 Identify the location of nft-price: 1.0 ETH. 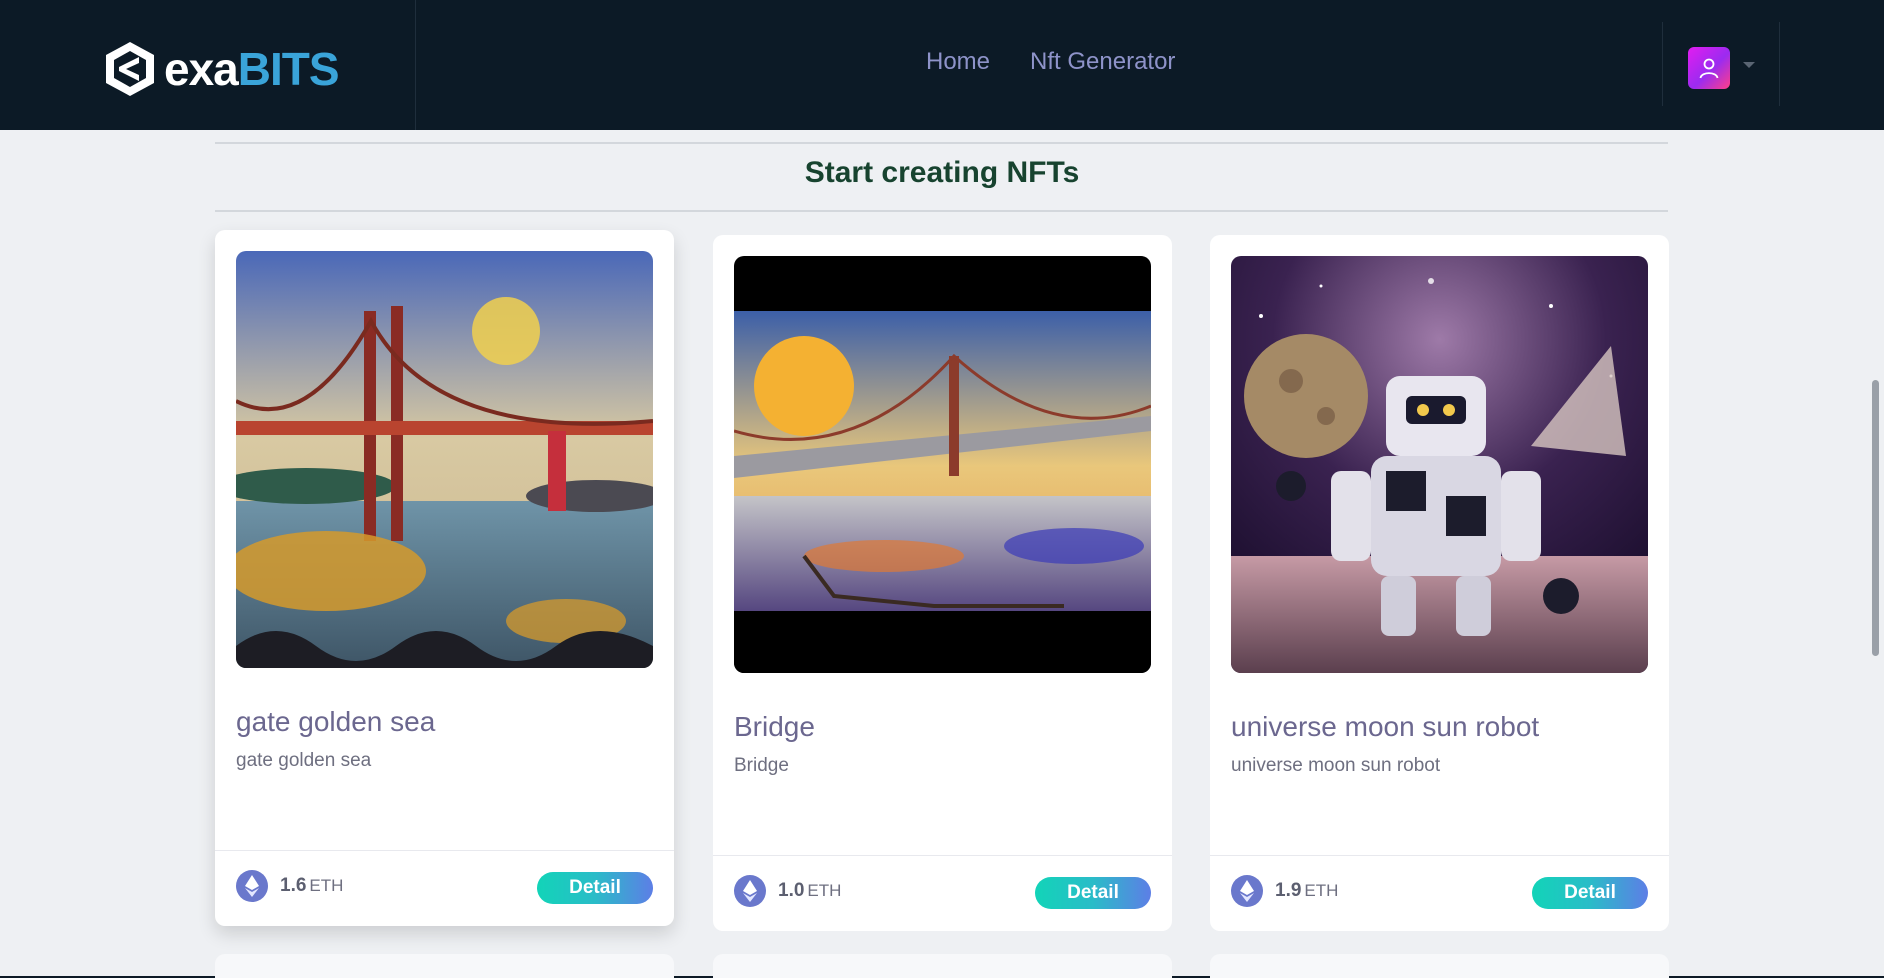
(787, 891).